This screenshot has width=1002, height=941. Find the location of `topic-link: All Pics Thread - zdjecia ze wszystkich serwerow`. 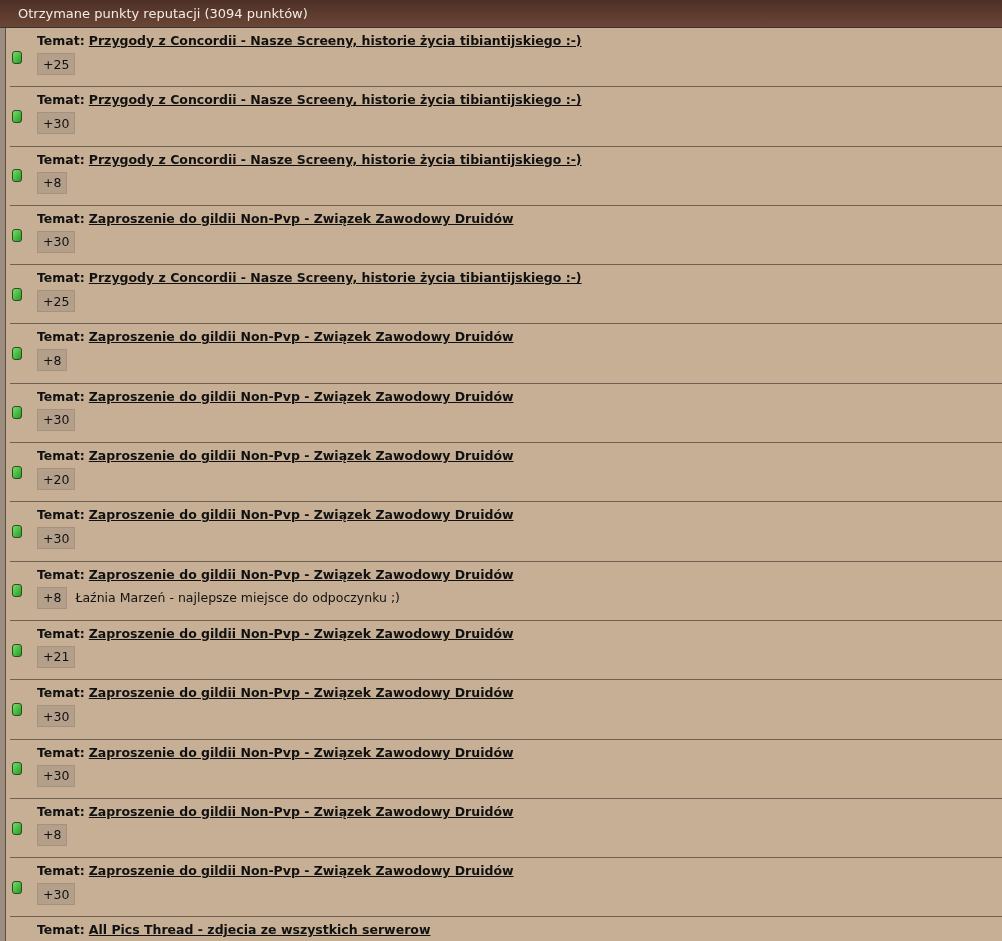

topic-link: All Pics Thread - zdjecia ze wszystkich serwerow is located at coordinates (259, 930).